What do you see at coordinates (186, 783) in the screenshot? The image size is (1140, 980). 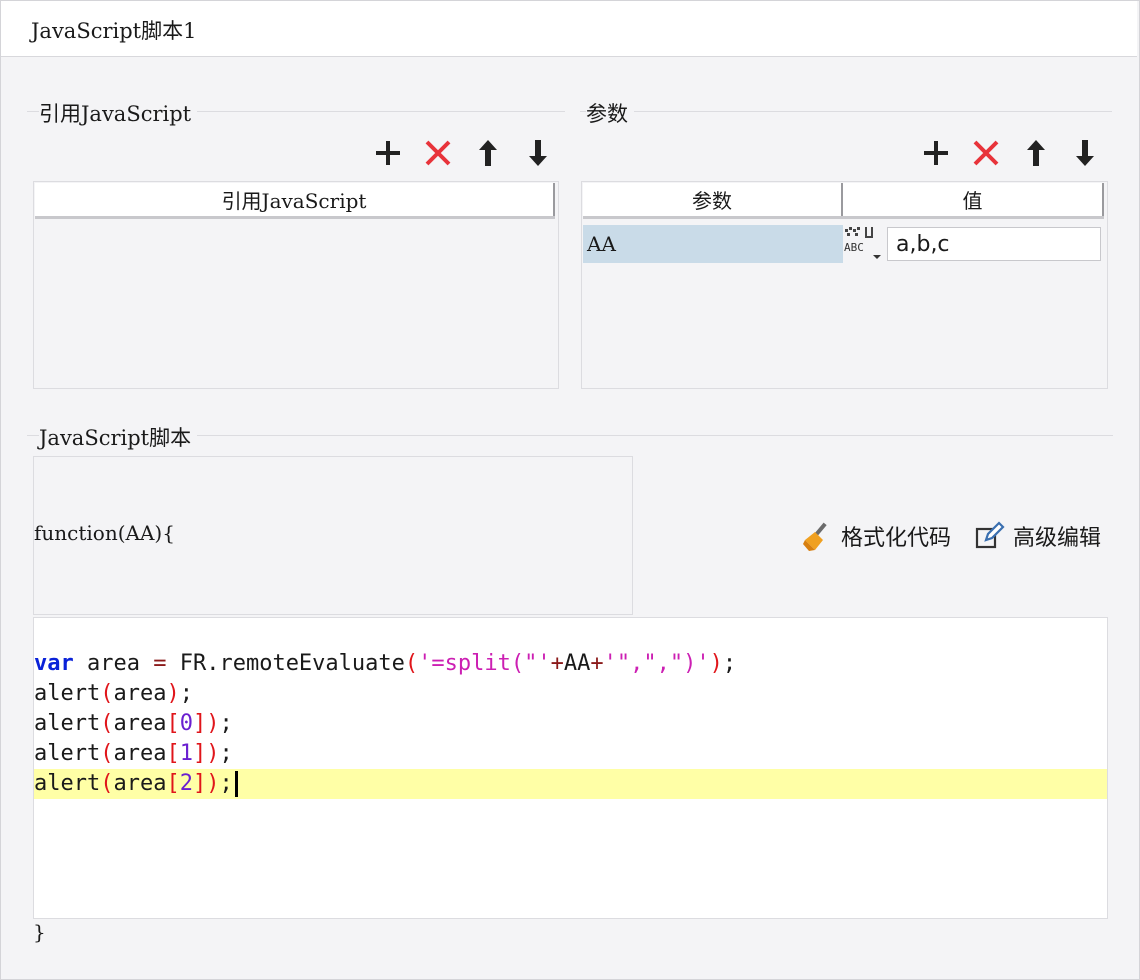 I see `code-token: 2` at bounding box center [186, 783].